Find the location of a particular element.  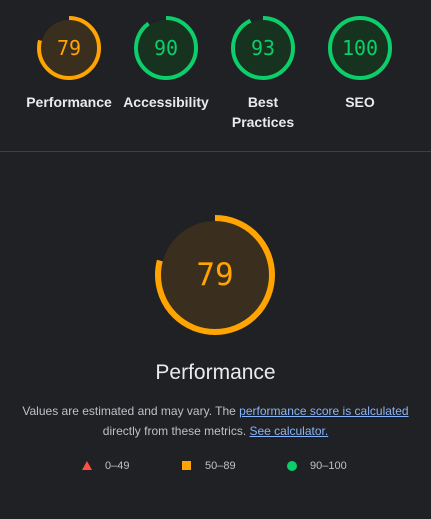

triangle-icon is located at coordinates (87, 465).